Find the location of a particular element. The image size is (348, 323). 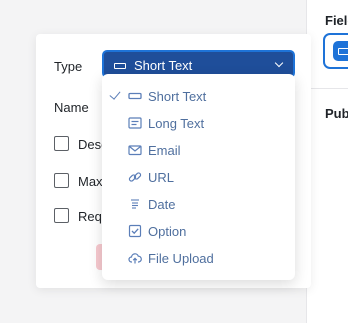

date-icon is located at coordinates (135, 204).